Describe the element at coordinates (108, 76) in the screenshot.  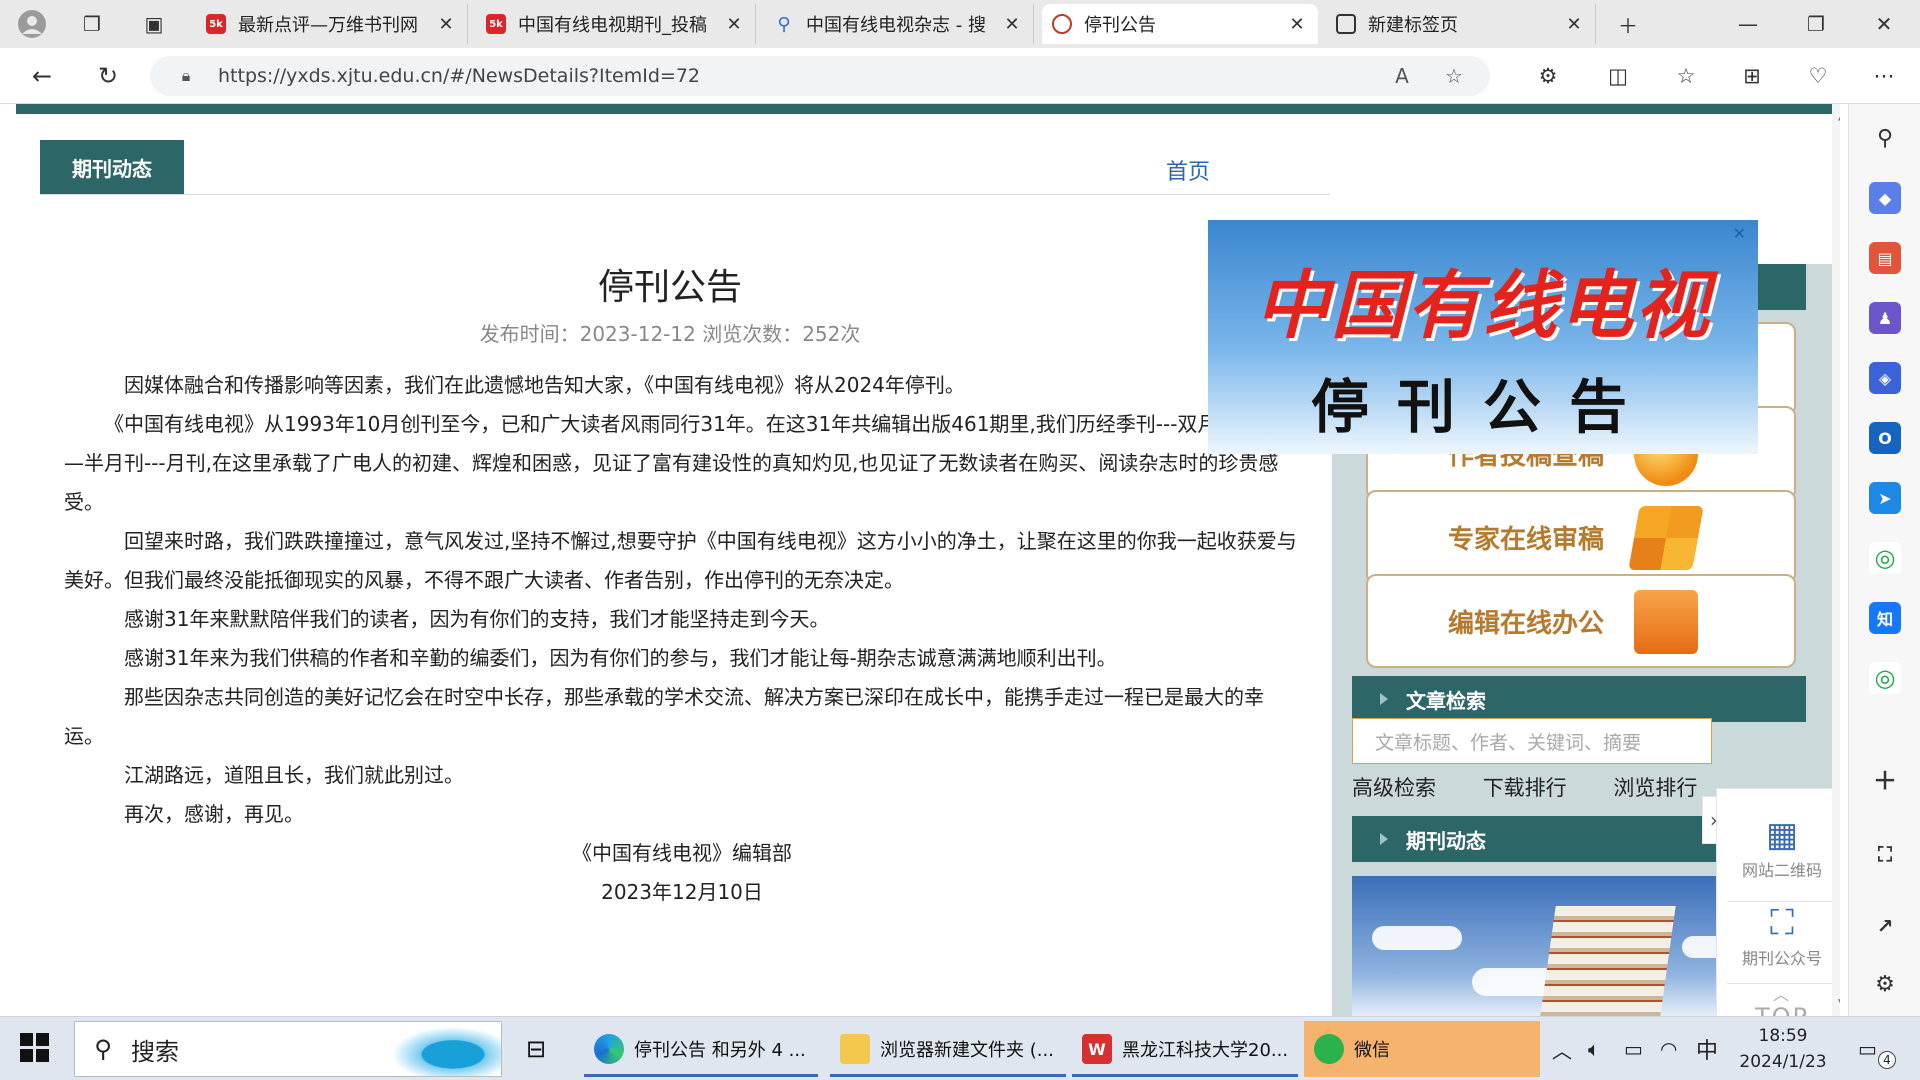
I see `refresh-icon: ↻` at that location.